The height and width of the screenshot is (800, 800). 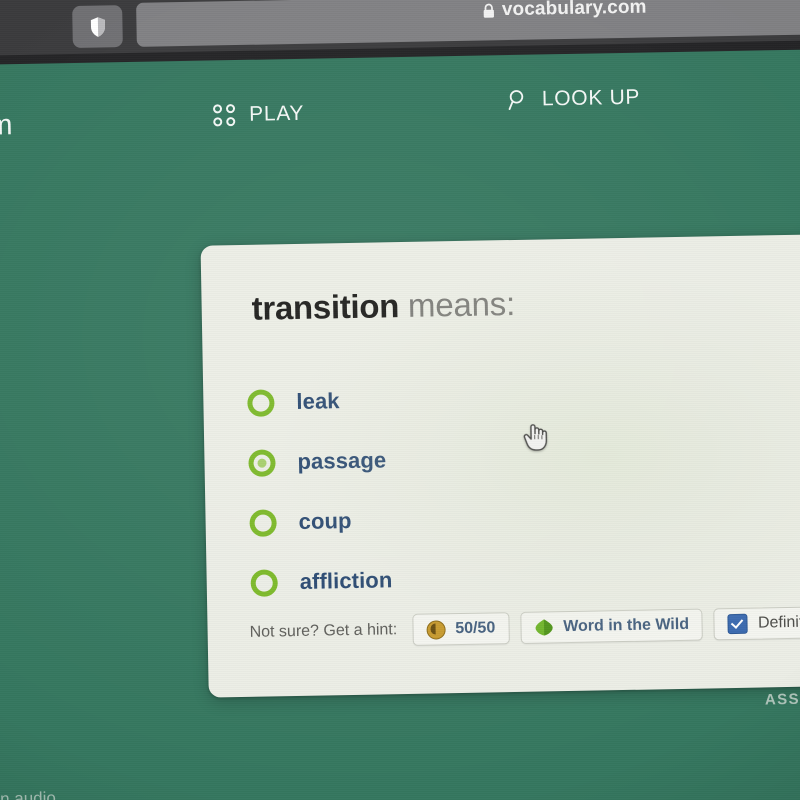 I want to click on nav-item-play: PLAY, so click(x=258, y=114).